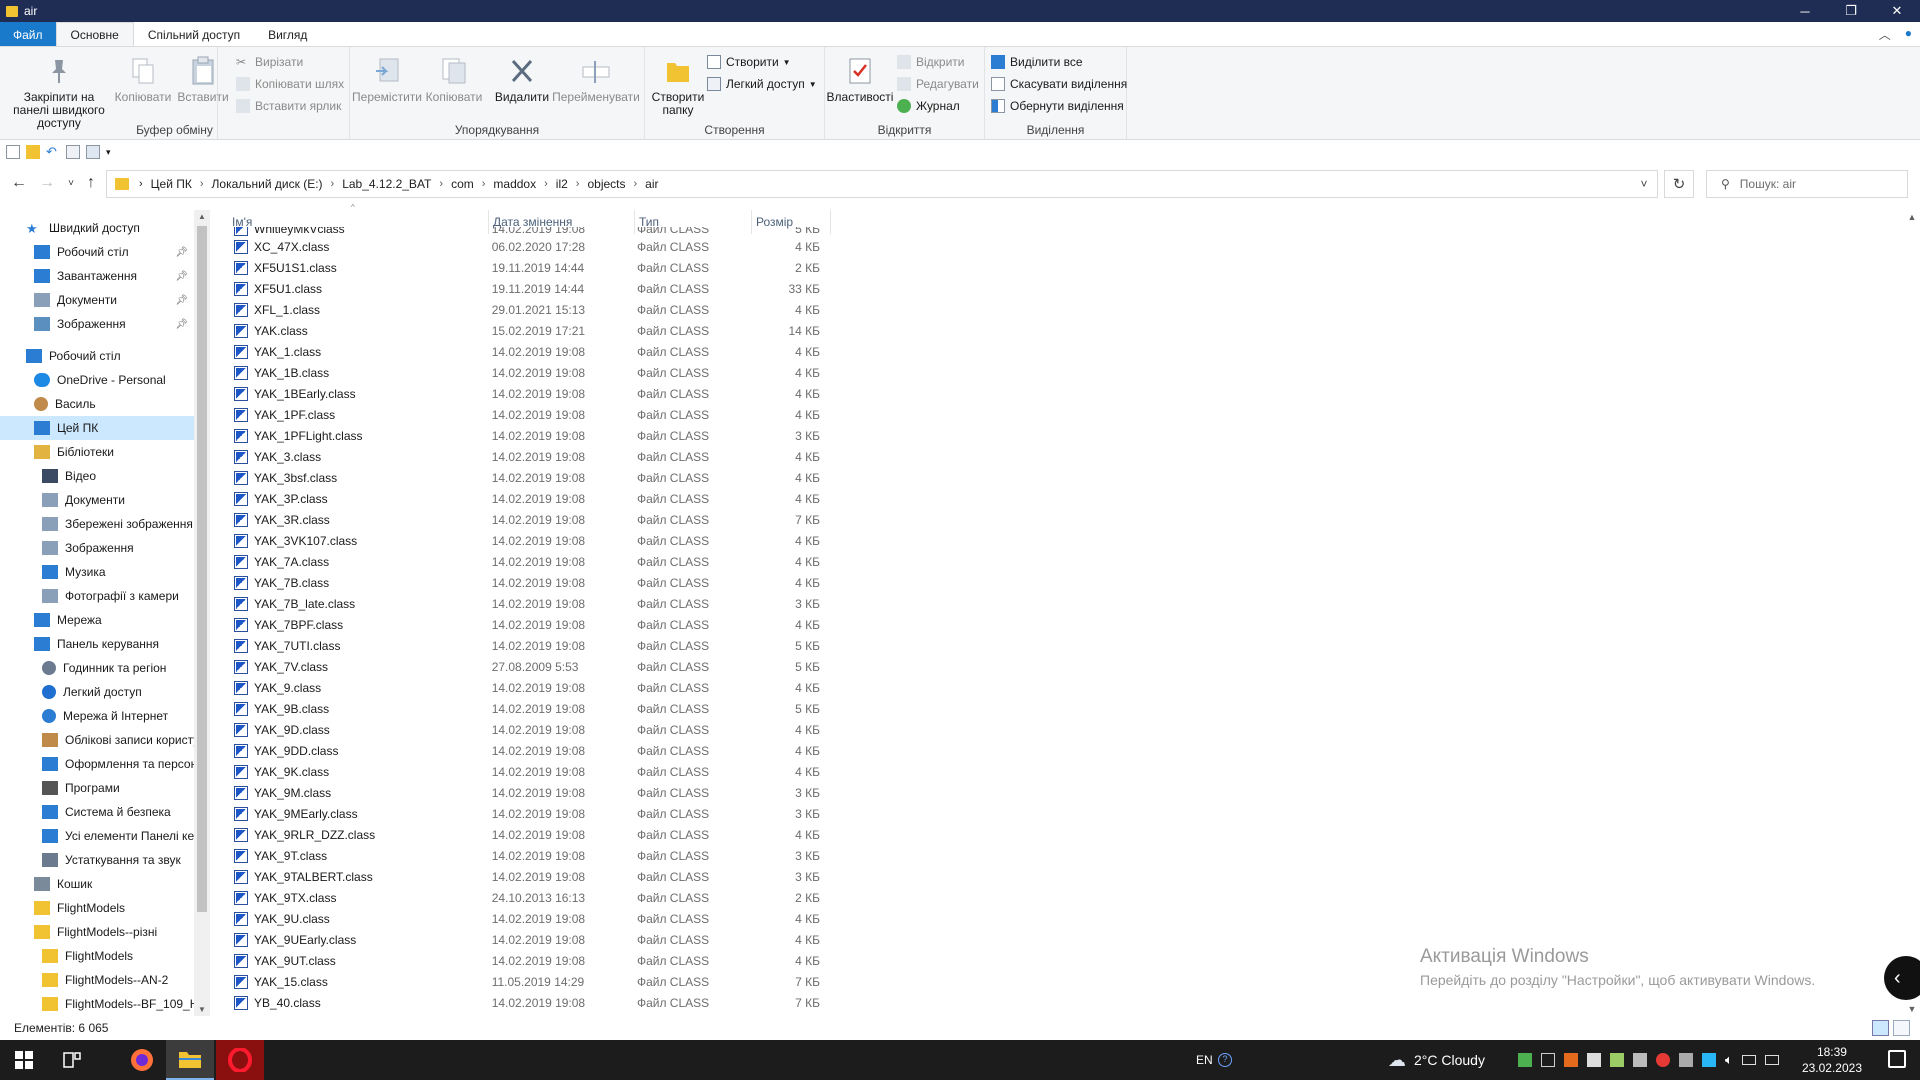 This screenshot has width=1920, height=1080. What do you see at coordinates (97, 836) in the screenshot?
I see `nav-item: Усі елементи Панелі кер` at bounding box center [97, 836].